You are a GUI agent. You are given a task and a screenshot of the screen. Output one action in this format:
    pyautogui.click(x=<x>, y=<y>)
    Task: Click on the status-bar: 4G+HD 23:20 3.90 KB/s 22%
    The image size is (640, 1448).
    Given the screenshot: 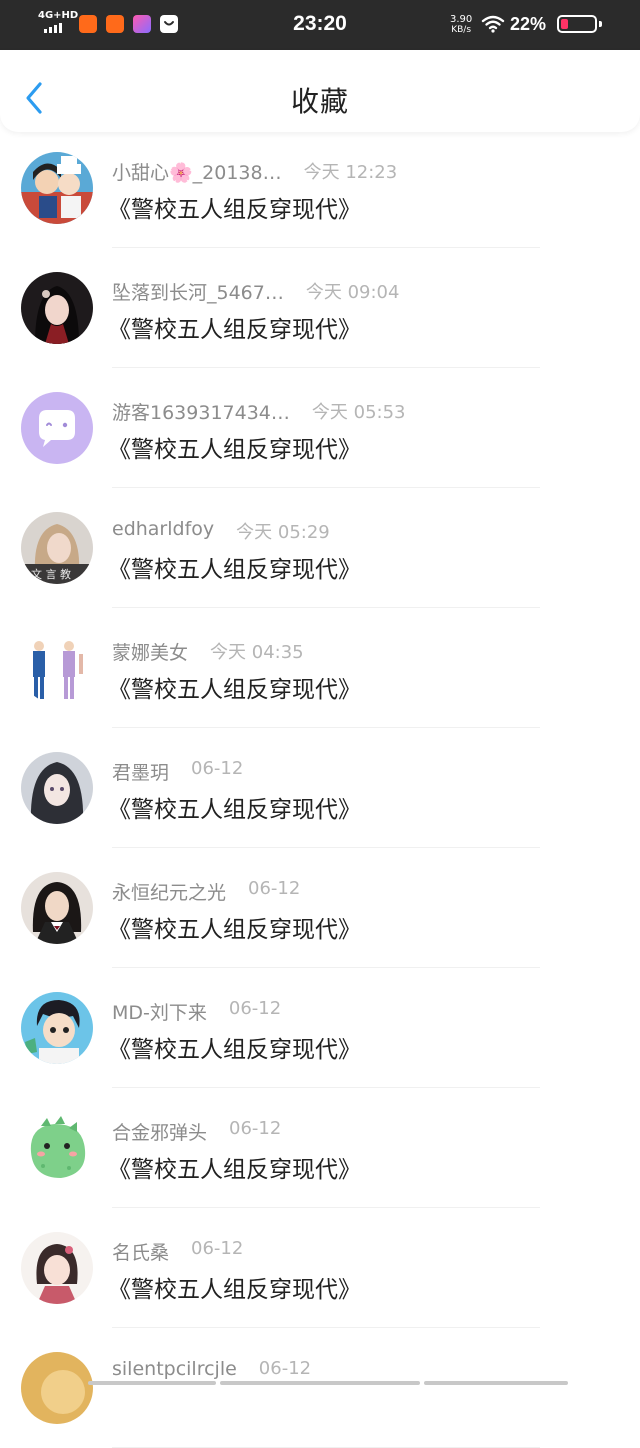 What is the action you would take?
    pyautogui.click(x=320, y=25)
    